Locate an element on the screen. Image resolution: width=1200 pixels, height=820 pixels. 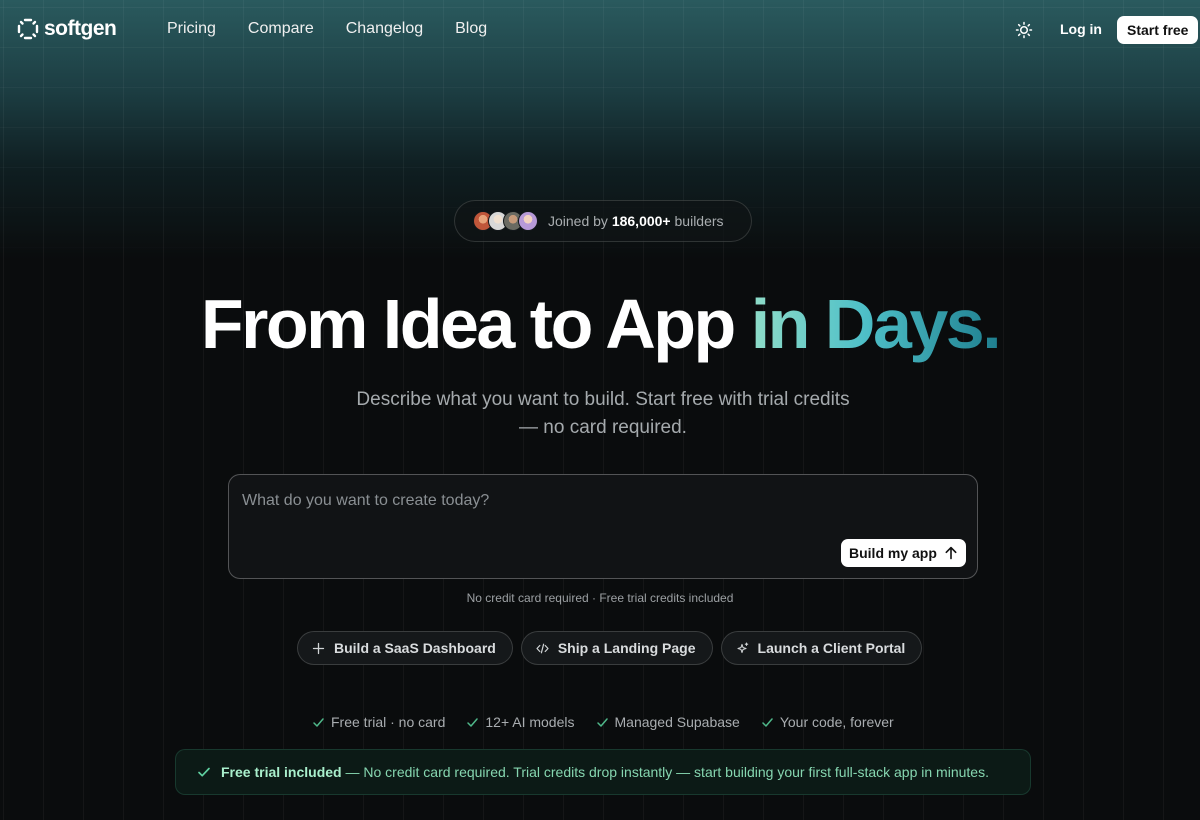
suggestion-label: Ship a Landing Page is located at coordinates (626, 648).